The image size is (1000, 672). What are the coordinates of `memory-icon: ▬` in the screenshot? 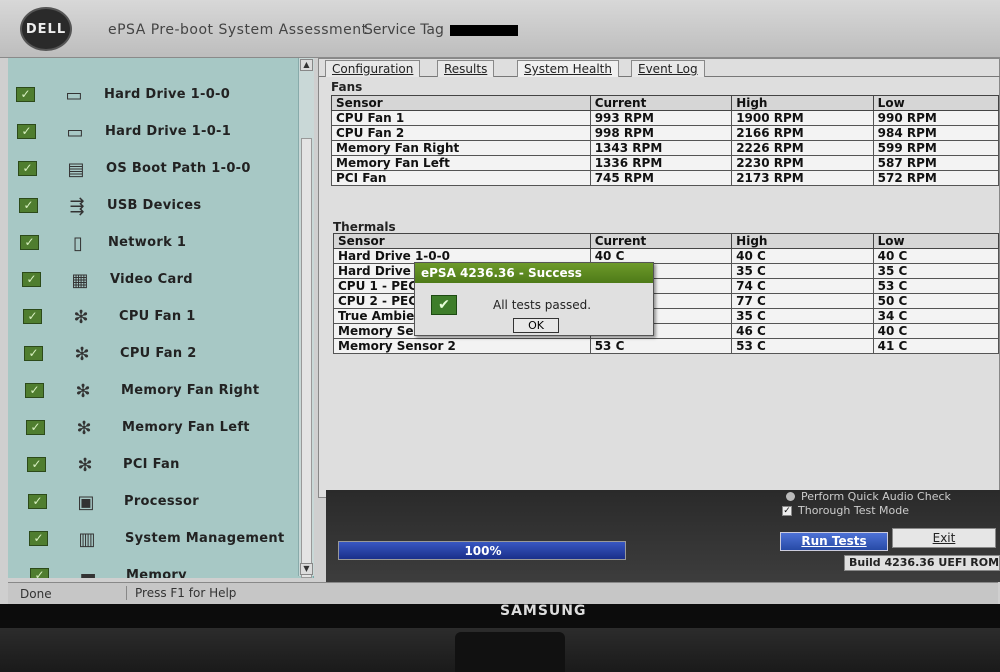 It's located at (88, 572).